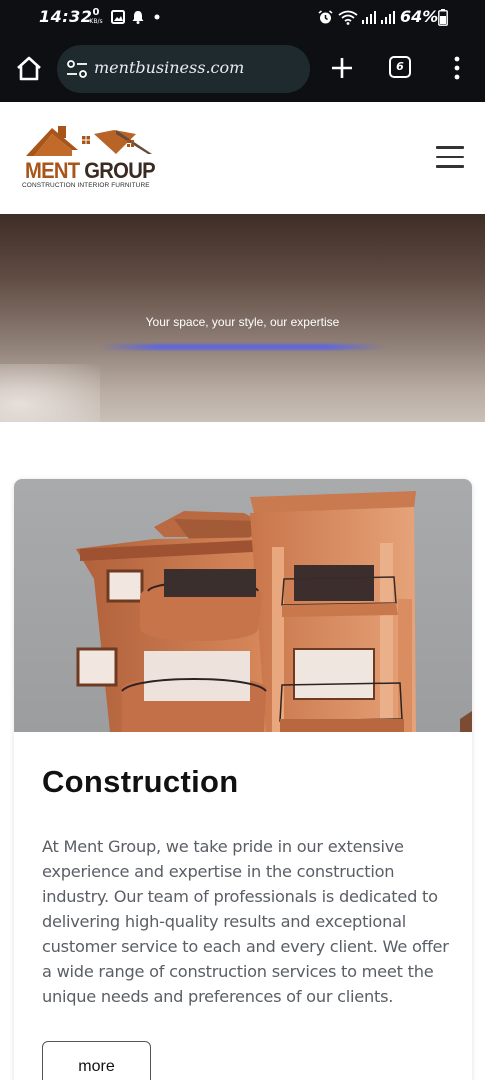  I want to click on gallery-icon, so click(118, 17).